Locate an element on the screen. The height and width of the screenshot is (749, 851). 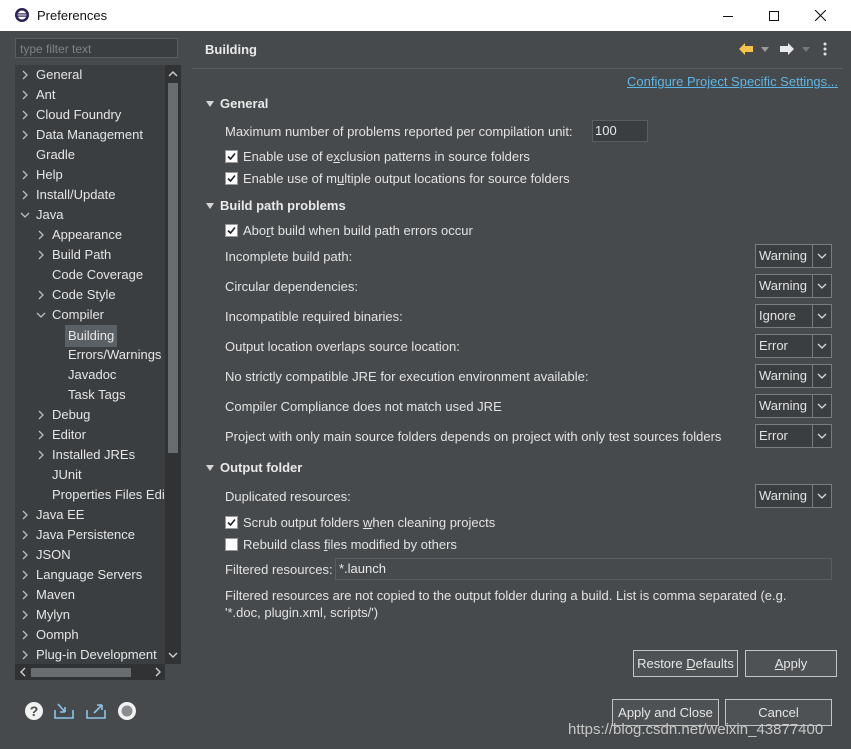
section-output-folder: Output folder is located at coordinates (254, 467).